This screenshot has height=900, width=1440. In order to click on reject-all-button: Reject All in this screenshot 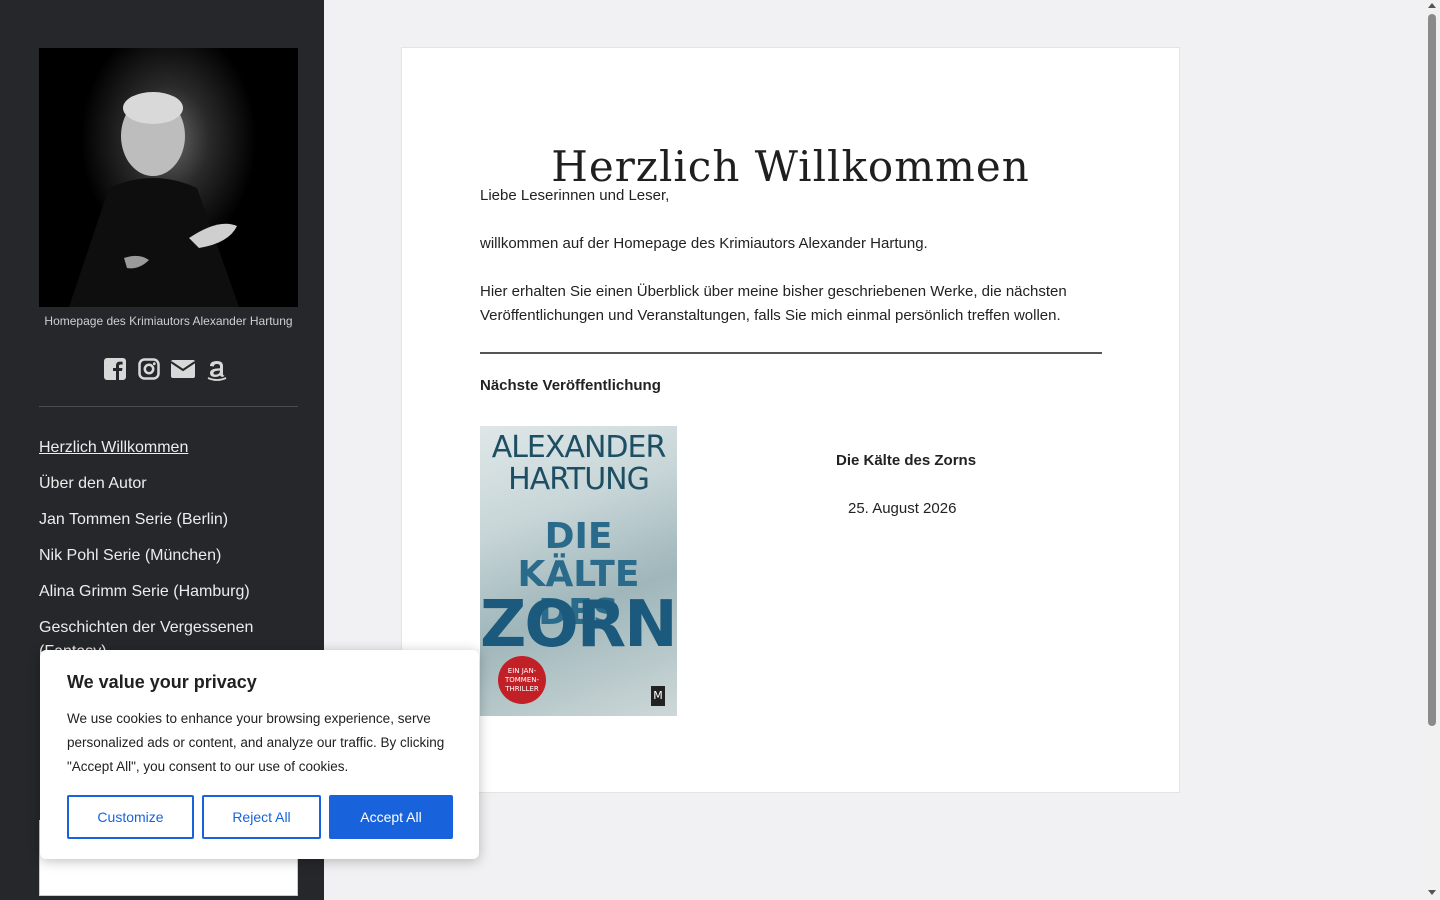, I will do `click(261, 817)`.